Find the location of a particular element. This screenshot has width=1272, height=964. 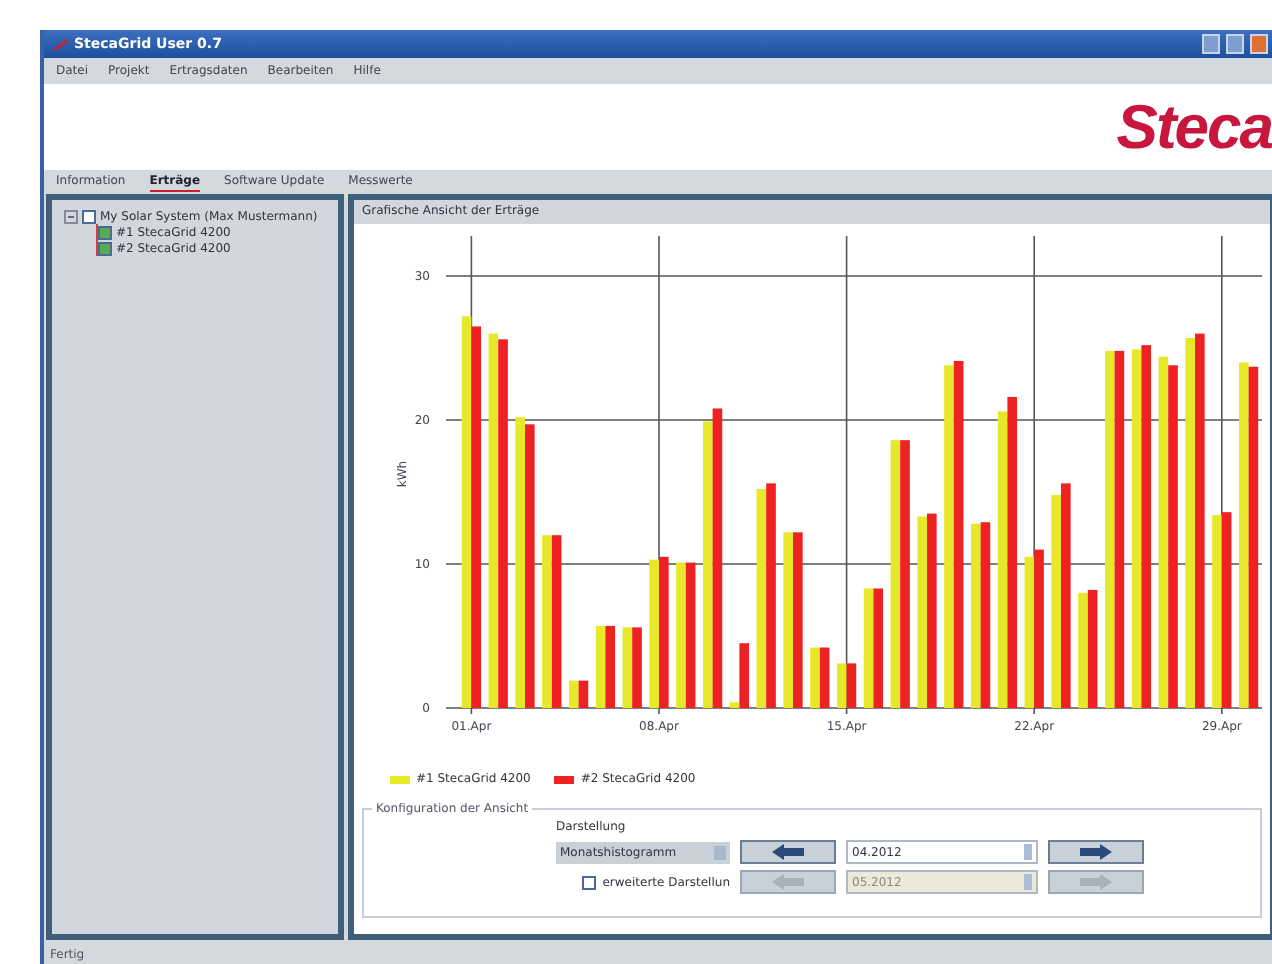

next-button is located at coordinates (1096, 852).